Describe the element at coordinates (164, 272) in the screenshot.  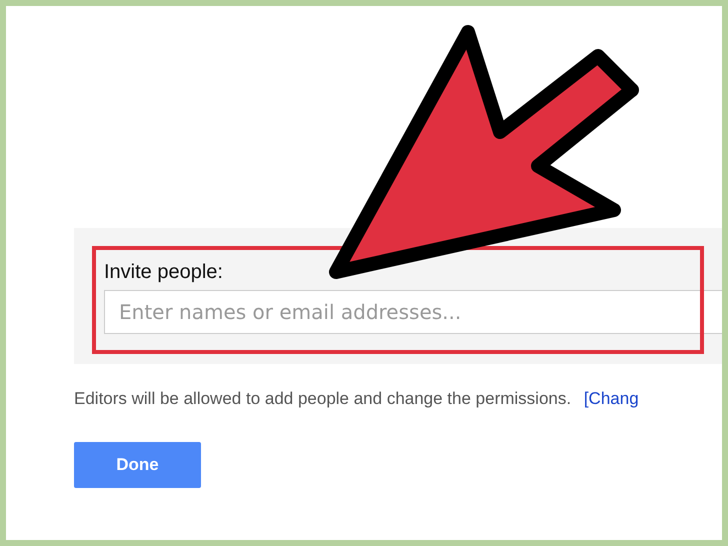
I see `invite-label: Invite people:` at that location.